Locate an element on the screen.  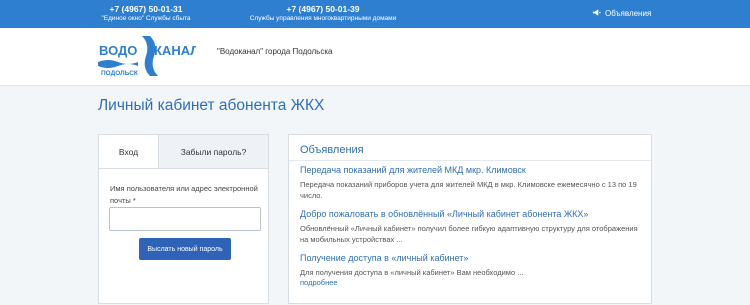
login-tabs: Вход Забыли пароль? is located at coordinates (183, 152).